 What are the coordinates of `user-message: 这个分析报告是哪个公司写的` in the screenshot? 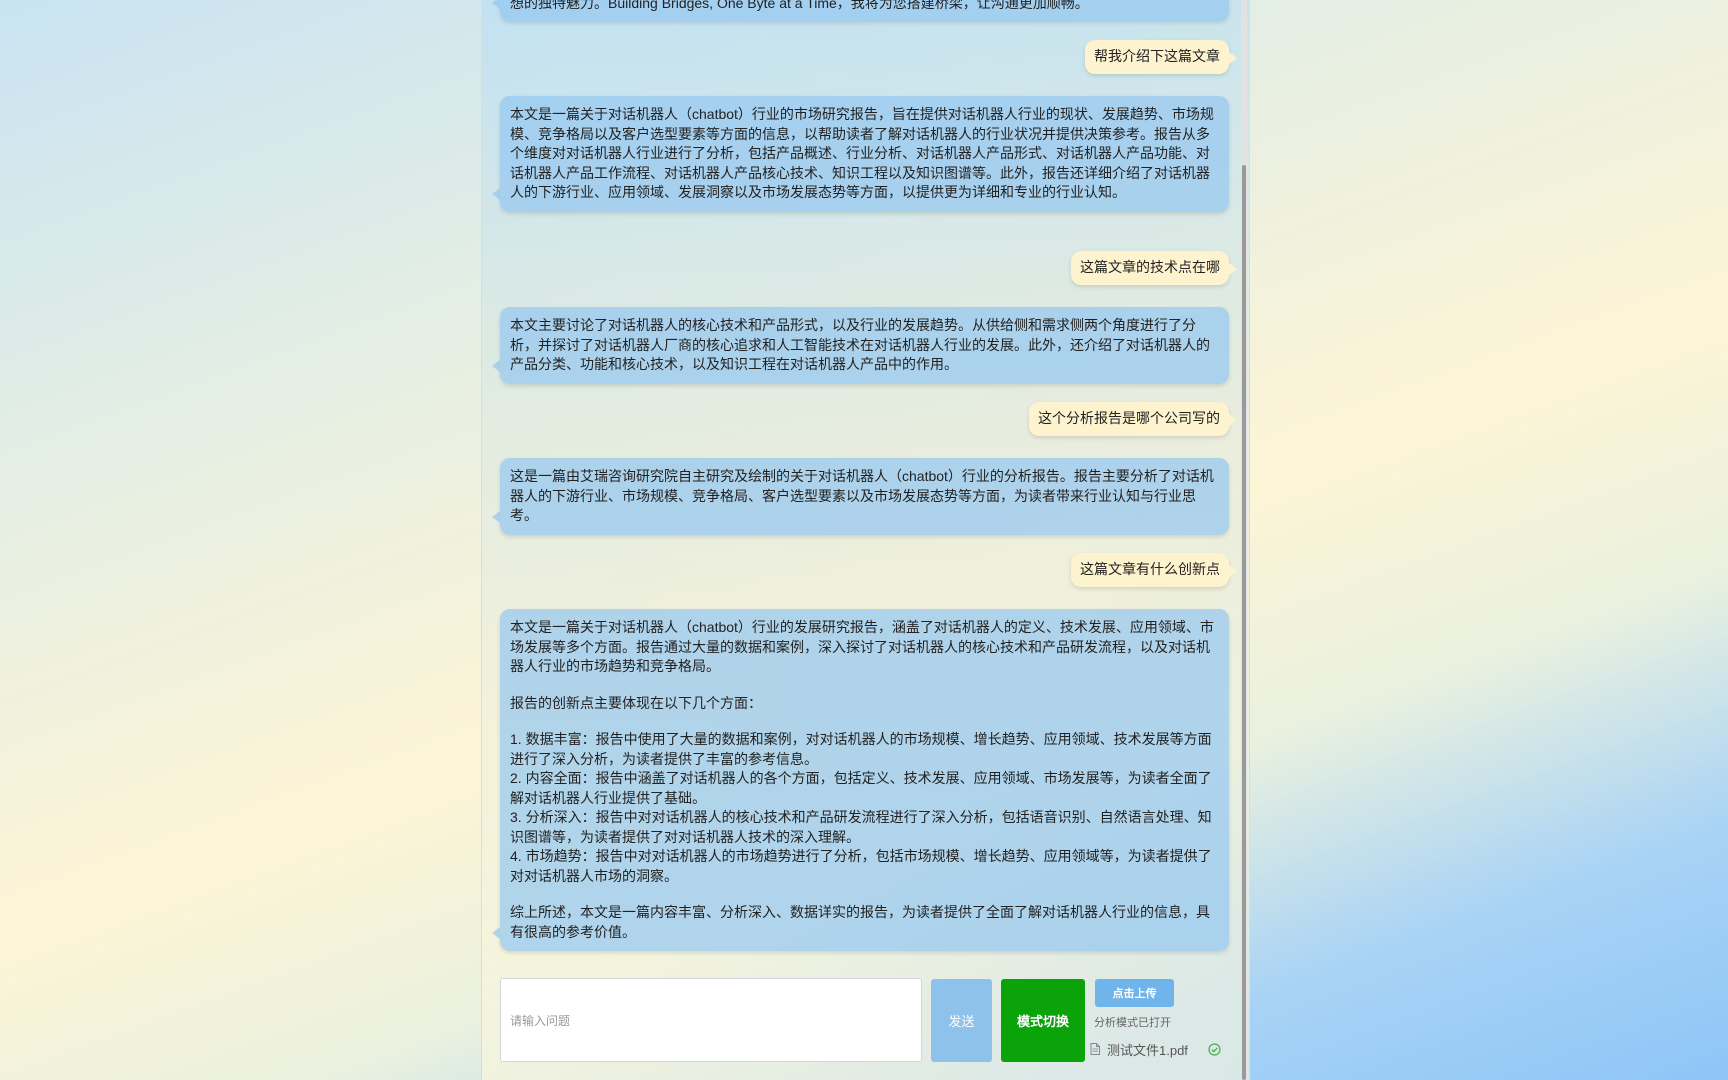 It's located at (1133, 419).